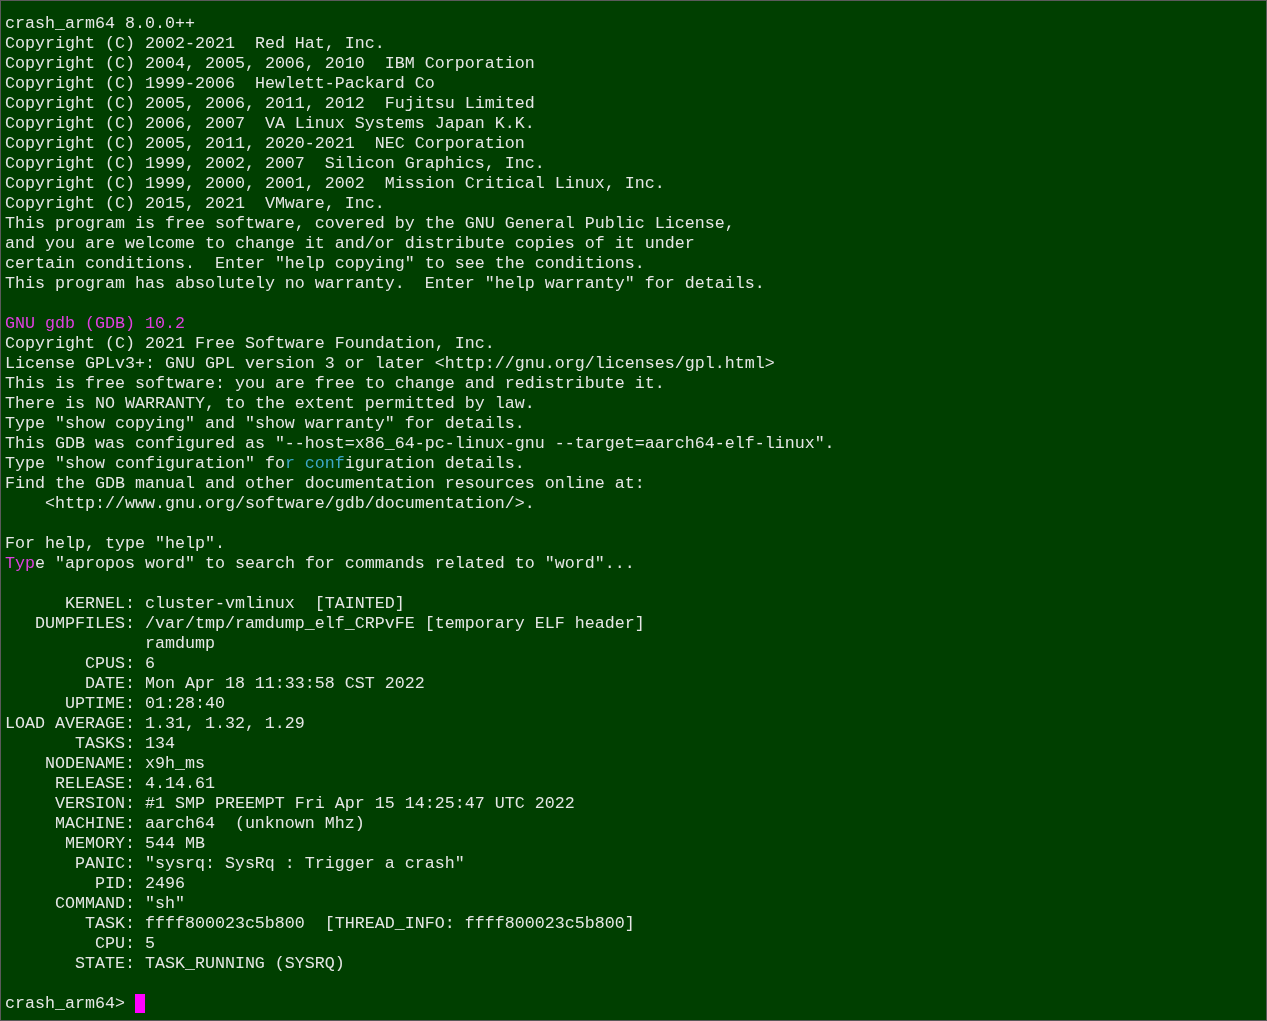  Describe the element at coordinates (94, 803) in the screenshot. I see `field-label: VERSION:` at that location.